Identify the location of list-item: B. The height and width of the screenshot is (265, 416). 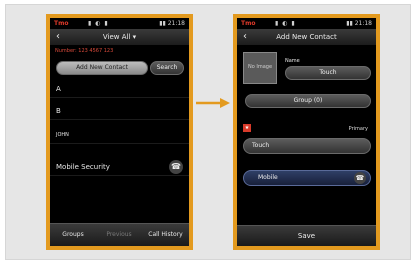
(119, 111).